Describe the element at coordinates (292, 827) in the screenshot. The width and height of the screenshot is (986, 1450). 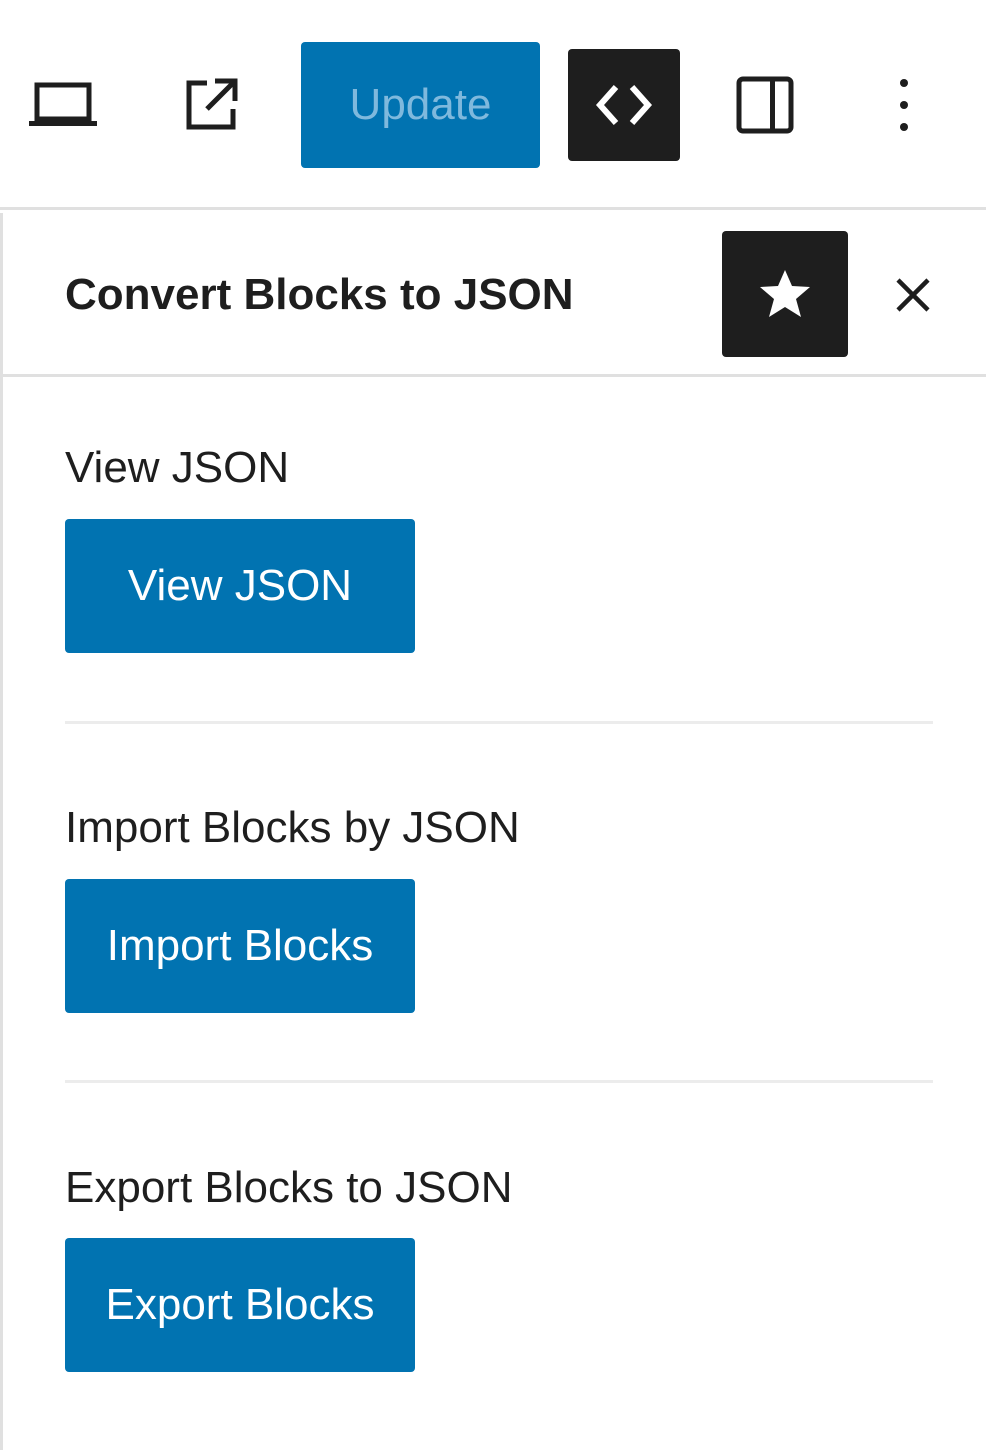
I see `section-label-import-blocks: Import Blocks by JSON` at that location.